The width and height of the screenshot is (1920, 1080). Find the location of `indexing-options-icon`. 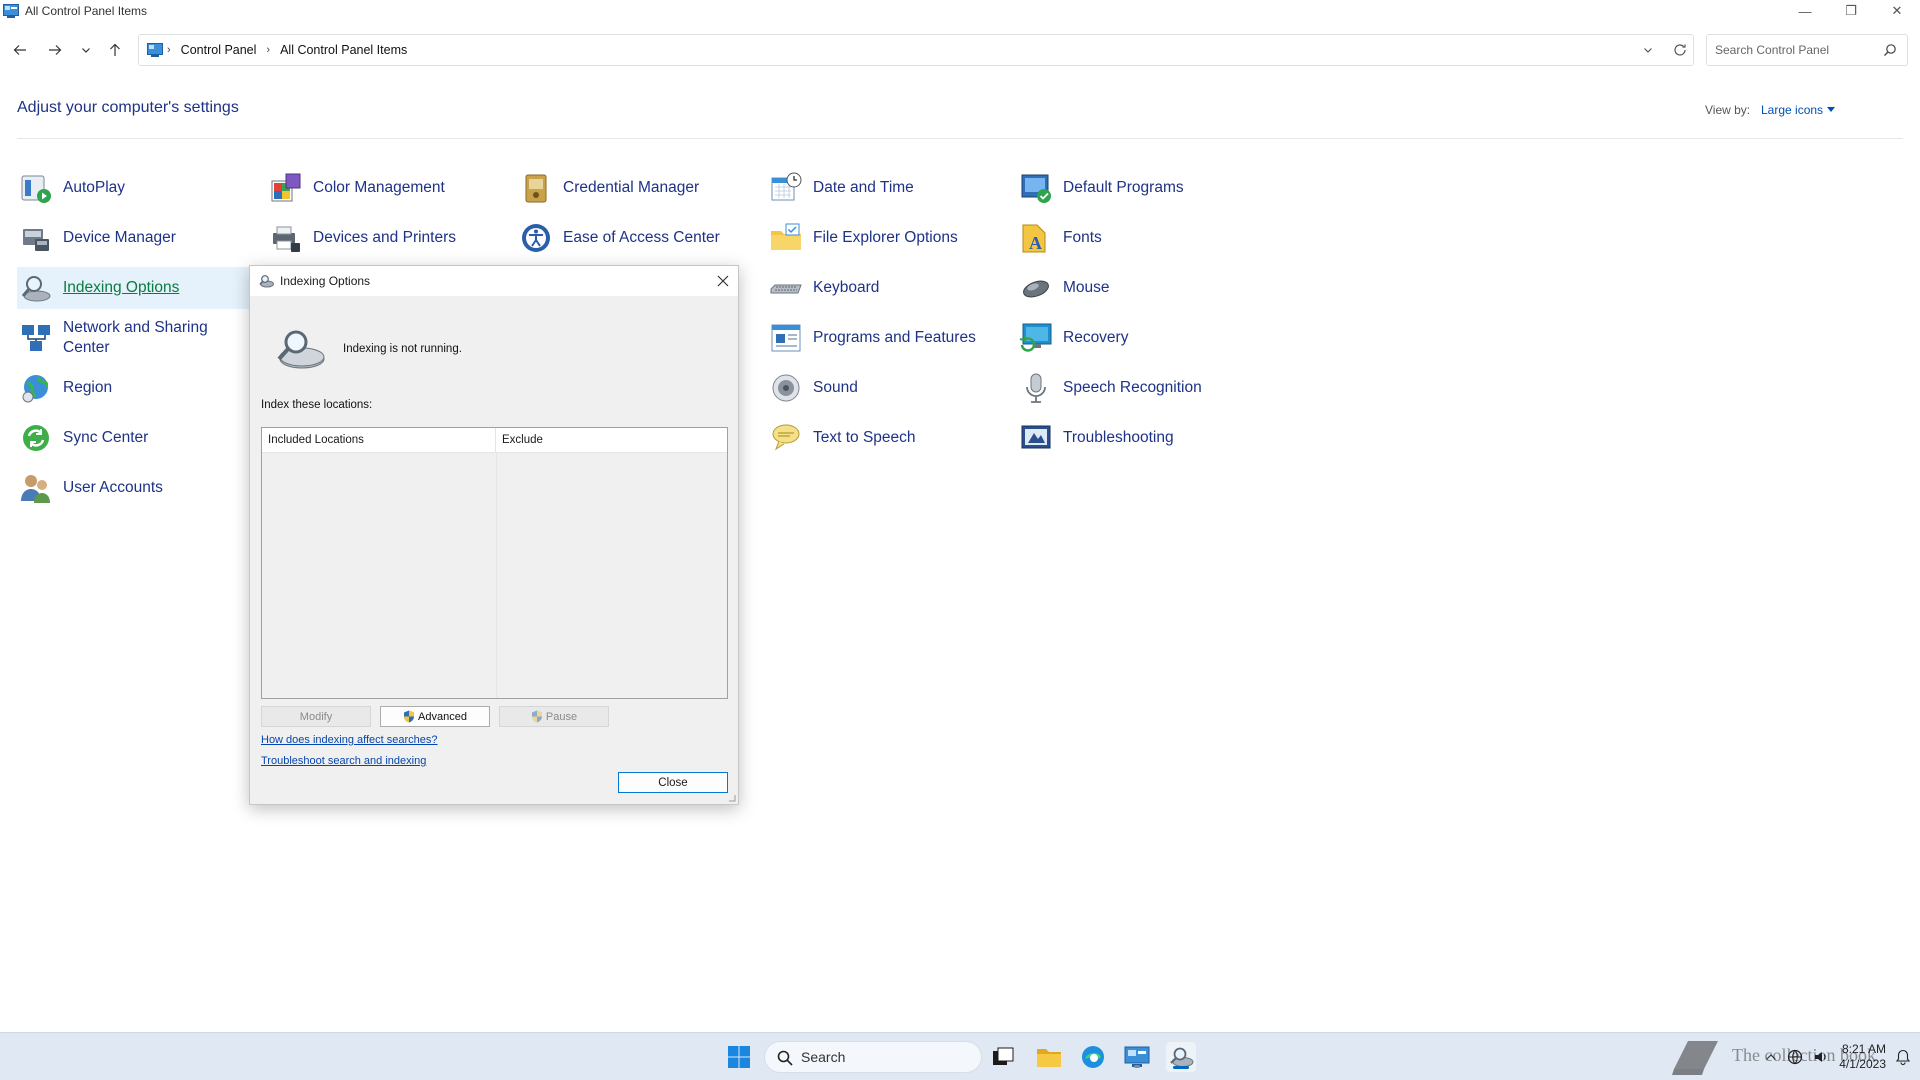

indexing-options-icon is located at coordinates (266, 281).